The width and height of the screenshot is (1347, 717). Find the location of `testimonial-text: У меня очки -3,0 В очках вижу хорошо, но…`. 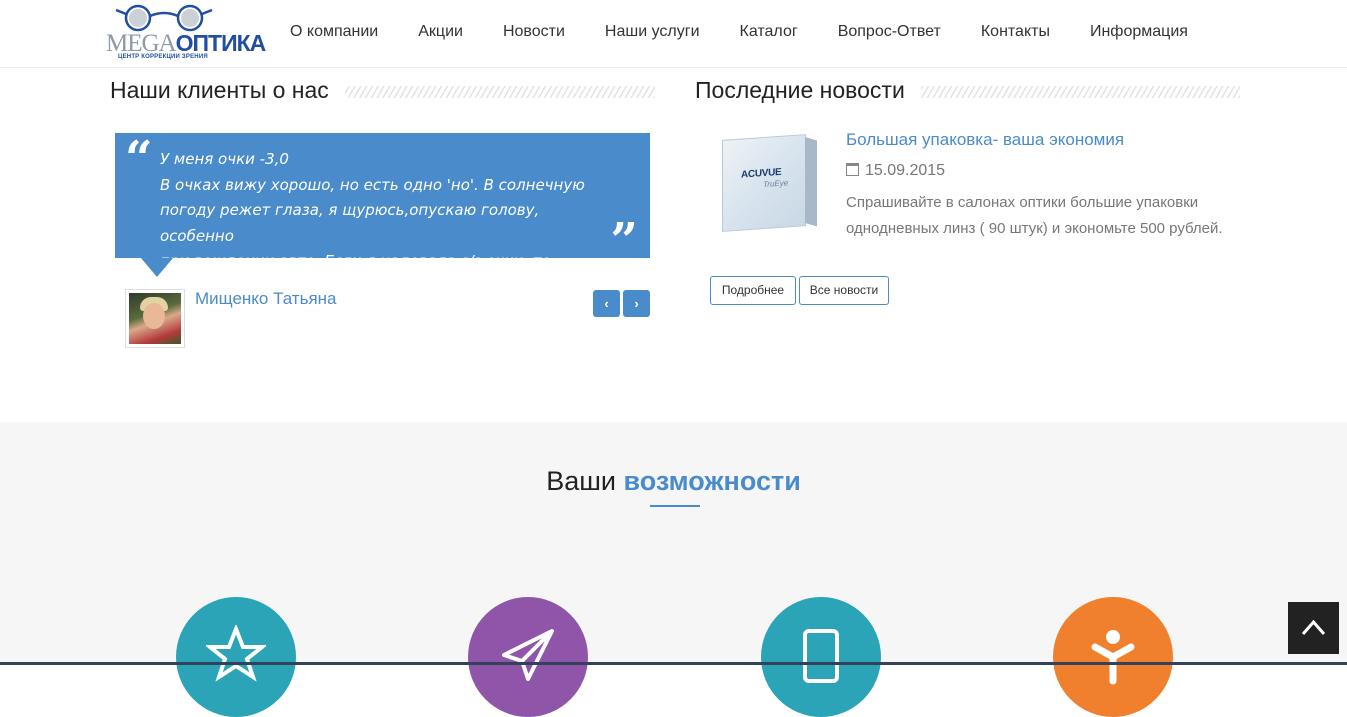

testimonial-text: У меня очки -3,0 В очках вижу хорошо, но… is located at coordinates (380, 223).